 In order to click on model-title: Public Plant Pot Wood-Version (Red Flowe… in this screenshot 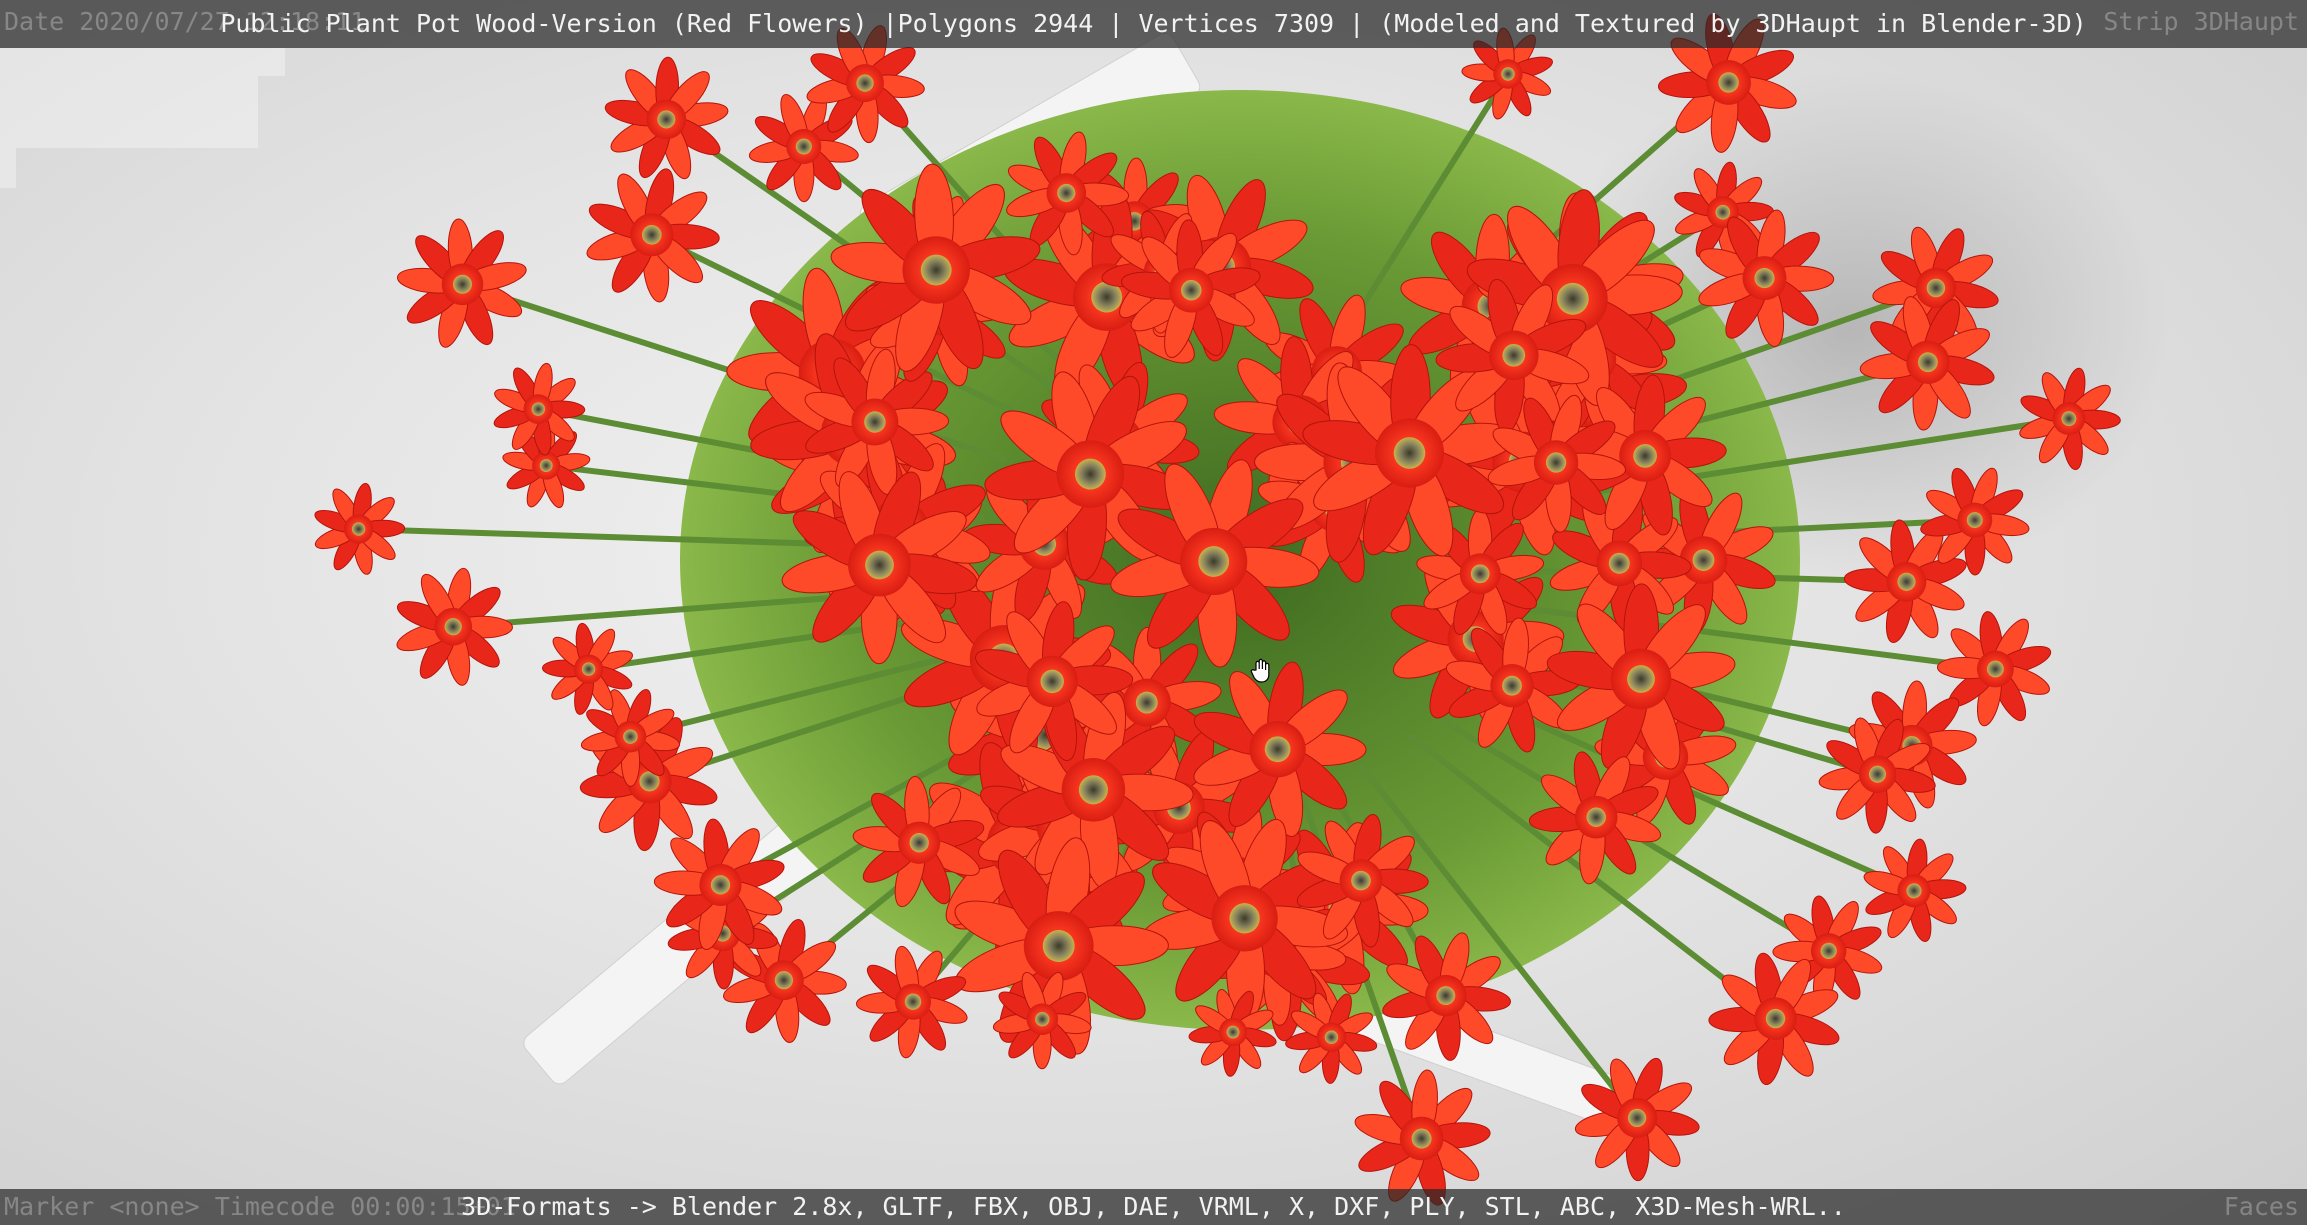, I will do `click(1153, 23)`.